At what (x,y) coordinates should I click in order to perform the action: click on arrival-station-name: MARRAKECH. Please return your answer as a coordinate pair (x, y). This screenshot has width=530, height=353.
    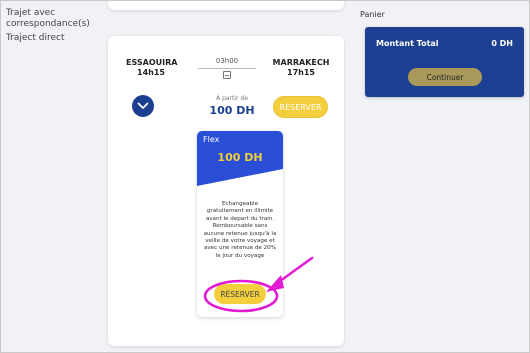
    Looking at the image, I should click on (301, 62).